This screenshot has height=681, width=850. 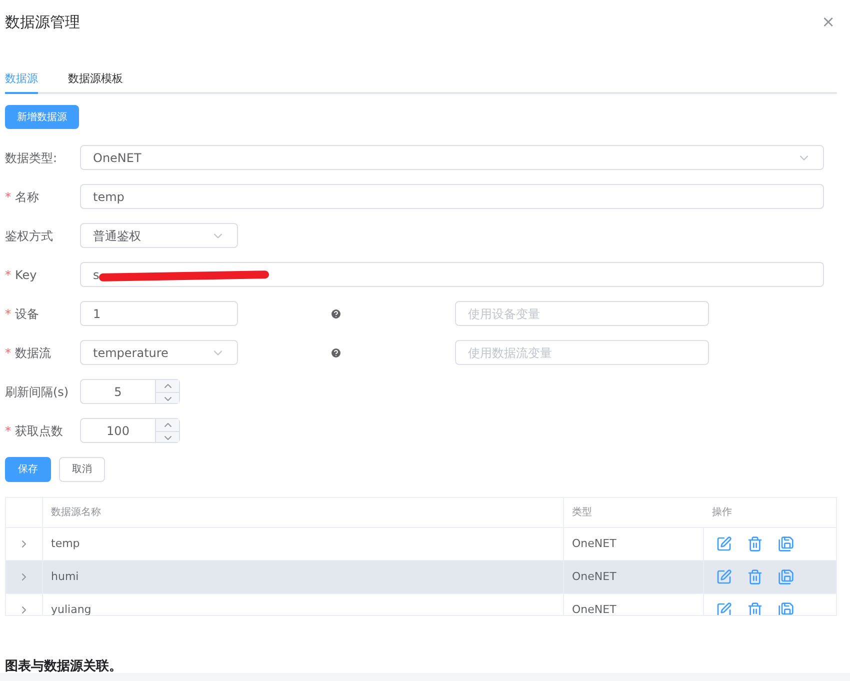 I want to click on field-label: 获取点数, so click(x=39, y=431).